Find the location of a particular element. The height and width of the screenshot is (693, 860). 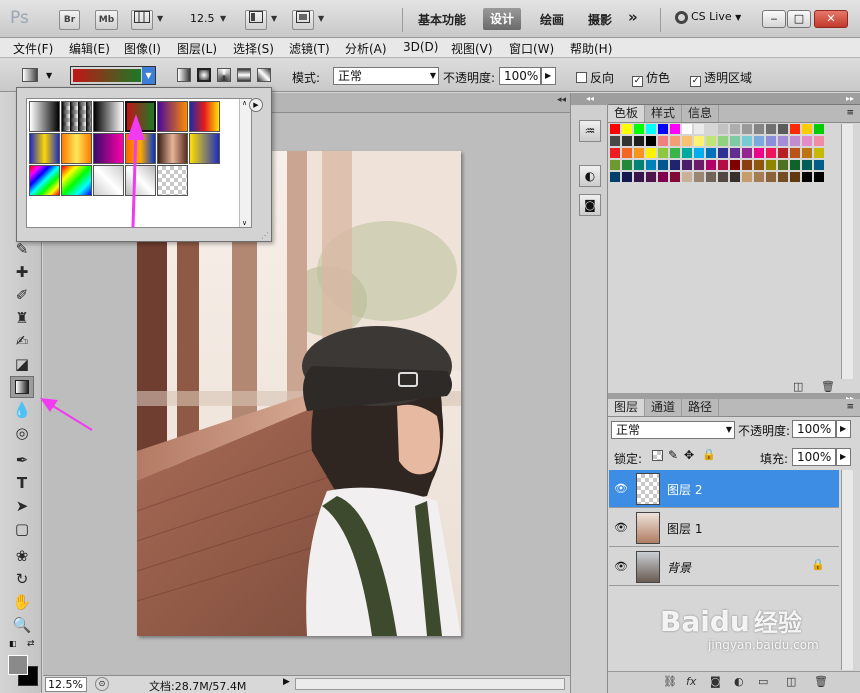

dither-checkbox: ✓ is located at coordinates (637, 81).